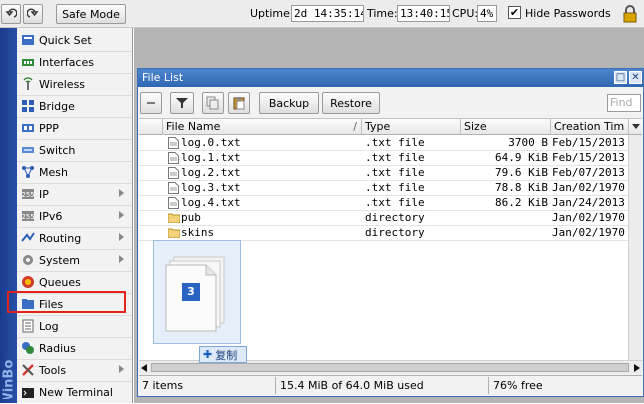 Image resolution: width=644 pixels, height=404 pixels. I want to click on sidebar-item-ip: 255 IP, so click(74, 195).